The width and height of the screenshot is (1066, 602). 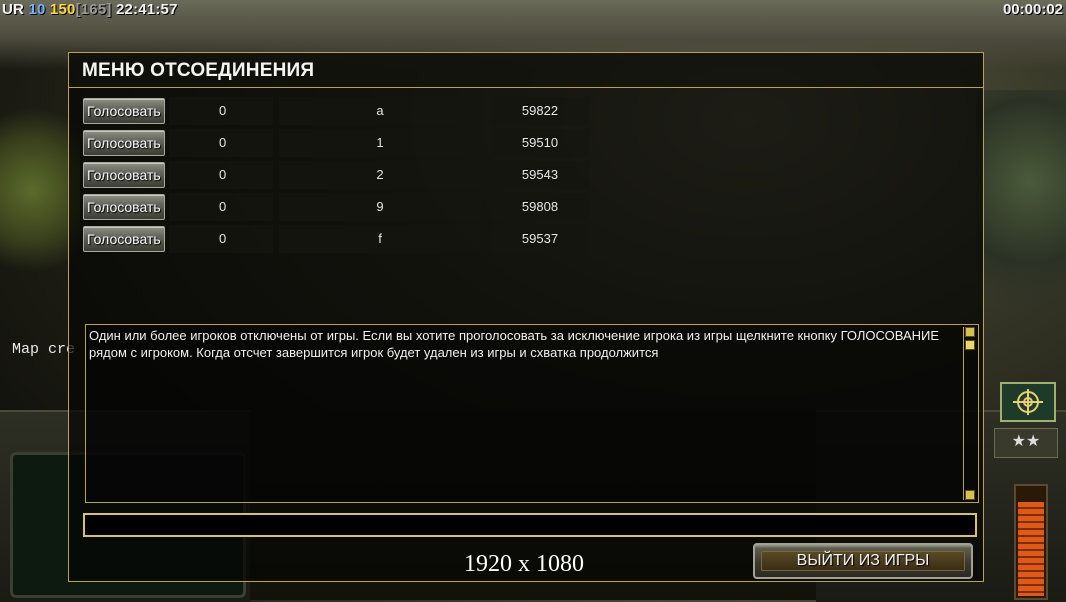 I want to click on player-ping: 59510, so click(x=540, y=143).